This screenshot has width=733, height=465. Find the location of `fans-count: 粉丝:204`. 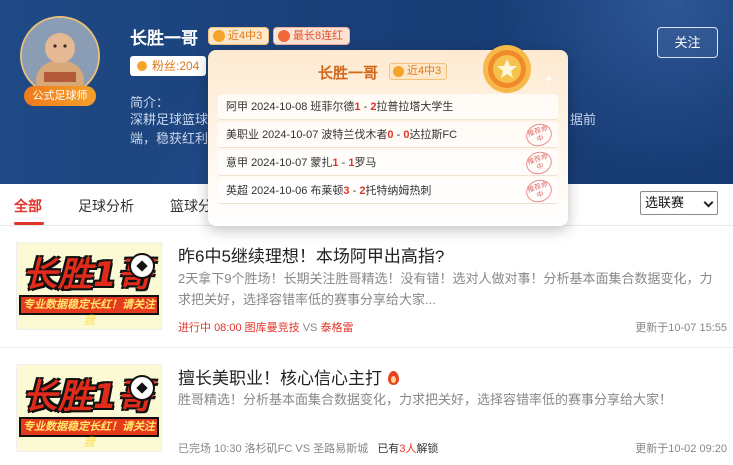

fans-count: 粉丝:204 is located at coordinates (168, 66).